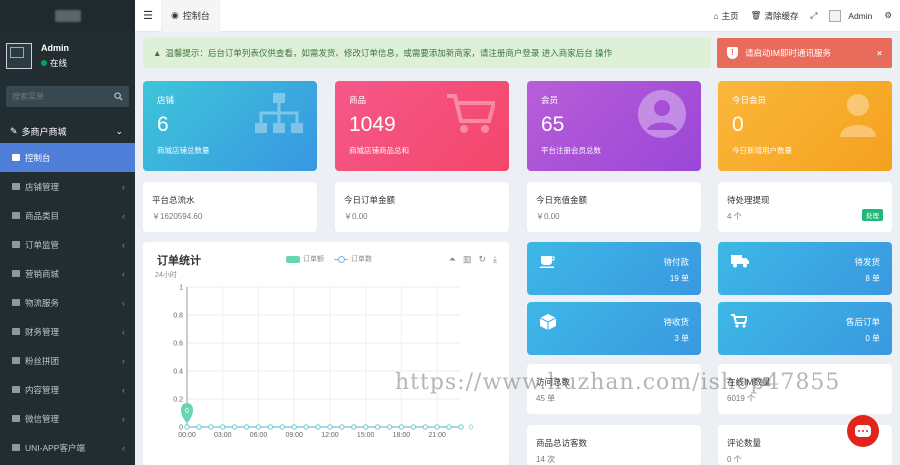 The image size is (900, 465). I want to click on user-menu-label: Admin, so click(860, 15).